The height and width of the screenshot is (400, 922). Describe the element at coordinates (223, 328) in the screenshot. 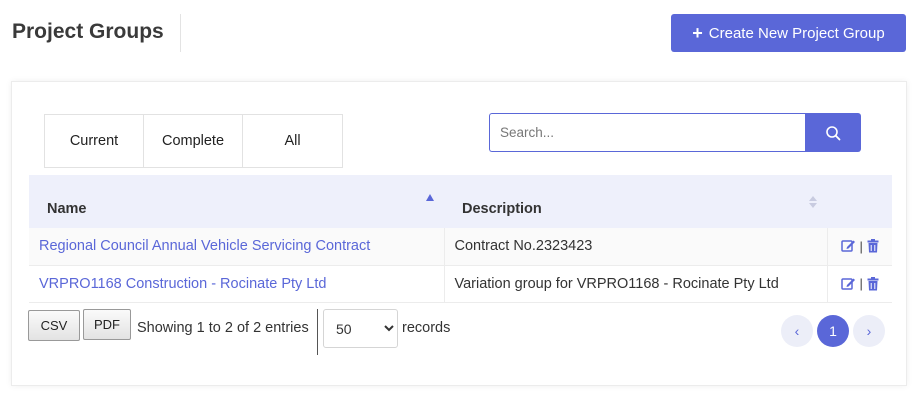

I see `entries-info: Showing 1 to 2 of 2 entries` at that location.